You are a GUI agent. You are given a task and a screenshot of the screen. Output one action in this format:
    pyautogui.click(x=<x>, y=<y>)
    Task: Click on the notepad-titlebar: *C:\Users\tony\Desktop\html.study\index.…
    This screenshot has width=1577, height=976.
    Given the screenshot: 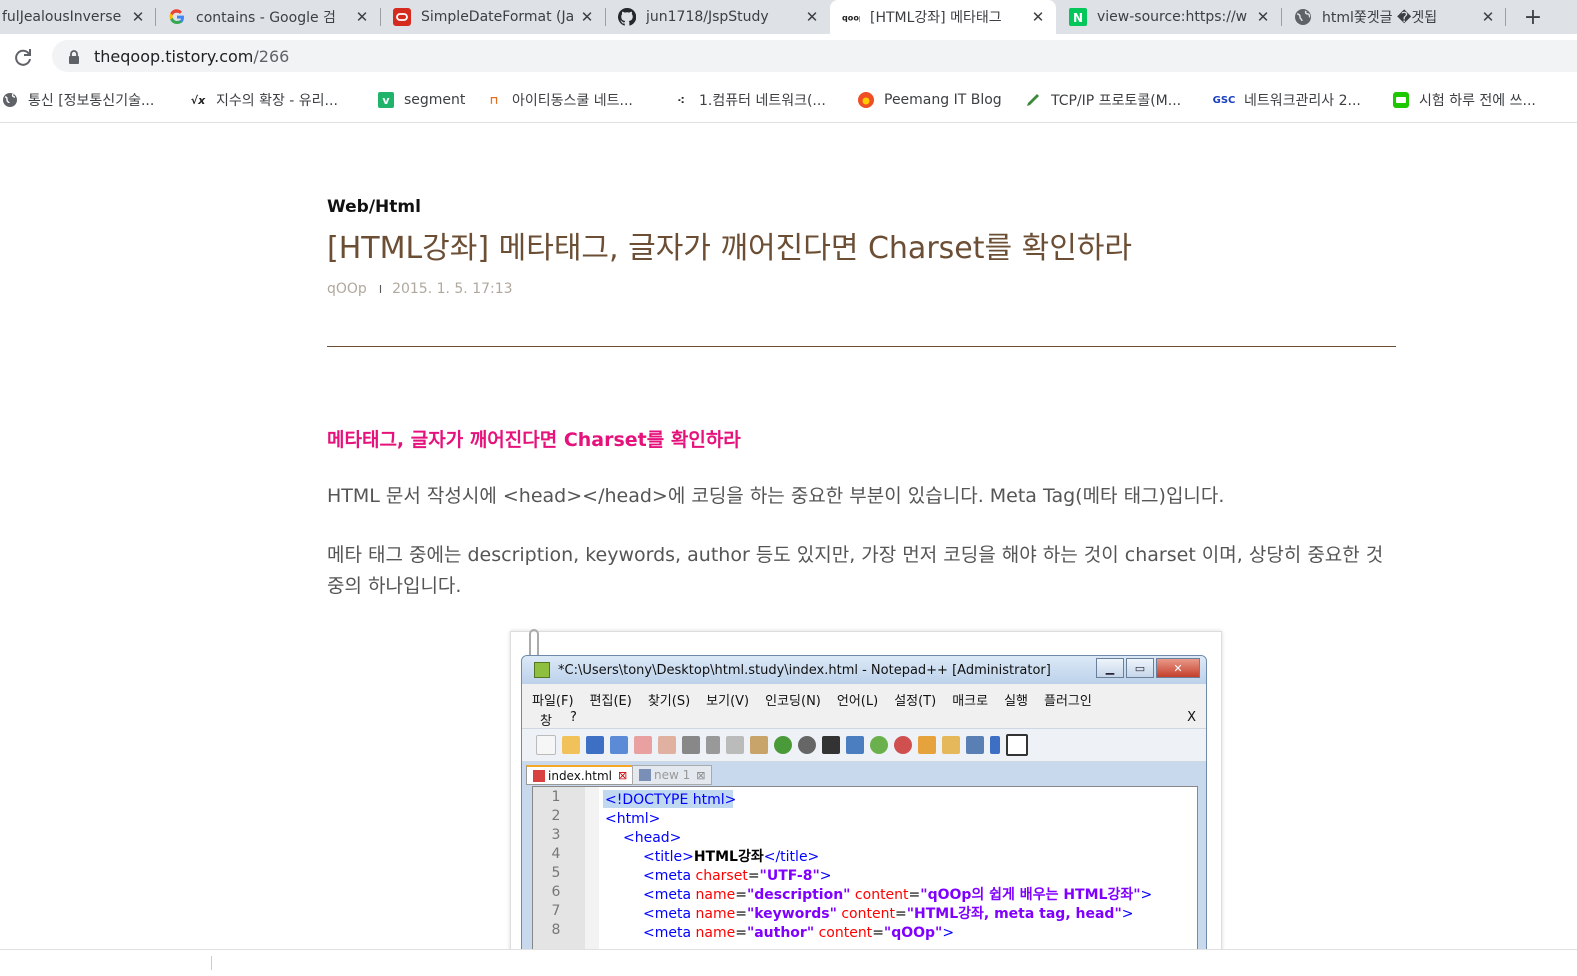 What is the action you would take?
    pyautogui.click(x=864, y=670)
    